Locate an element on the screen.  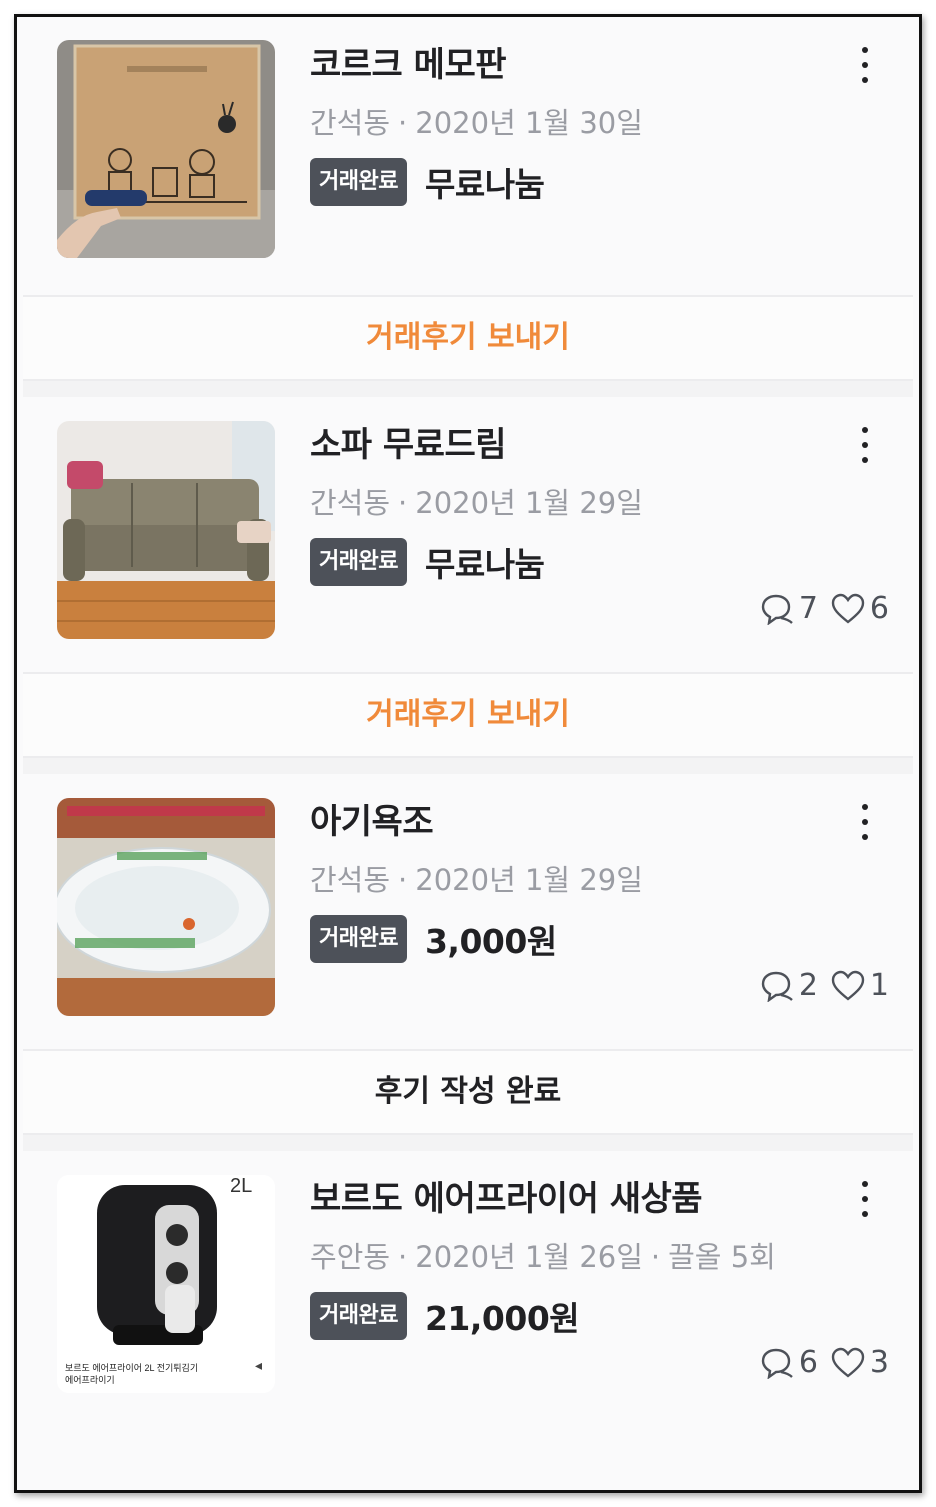
item-stats: 6 3 is located at coordinates (818, 1362).